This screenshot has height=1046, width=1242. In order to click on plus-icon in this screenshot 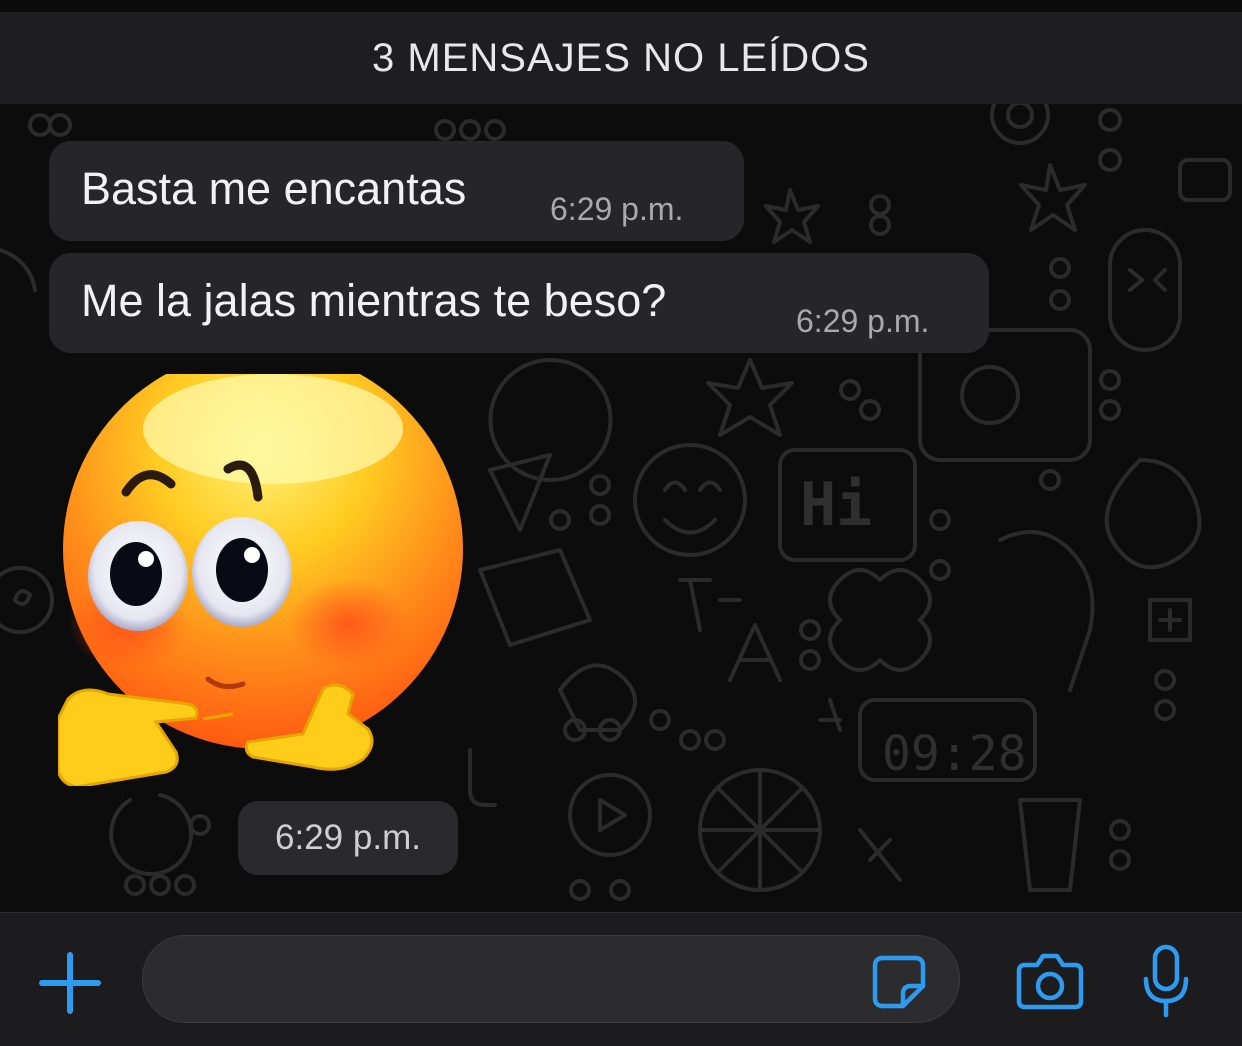, I will do `click(70, 983)`.